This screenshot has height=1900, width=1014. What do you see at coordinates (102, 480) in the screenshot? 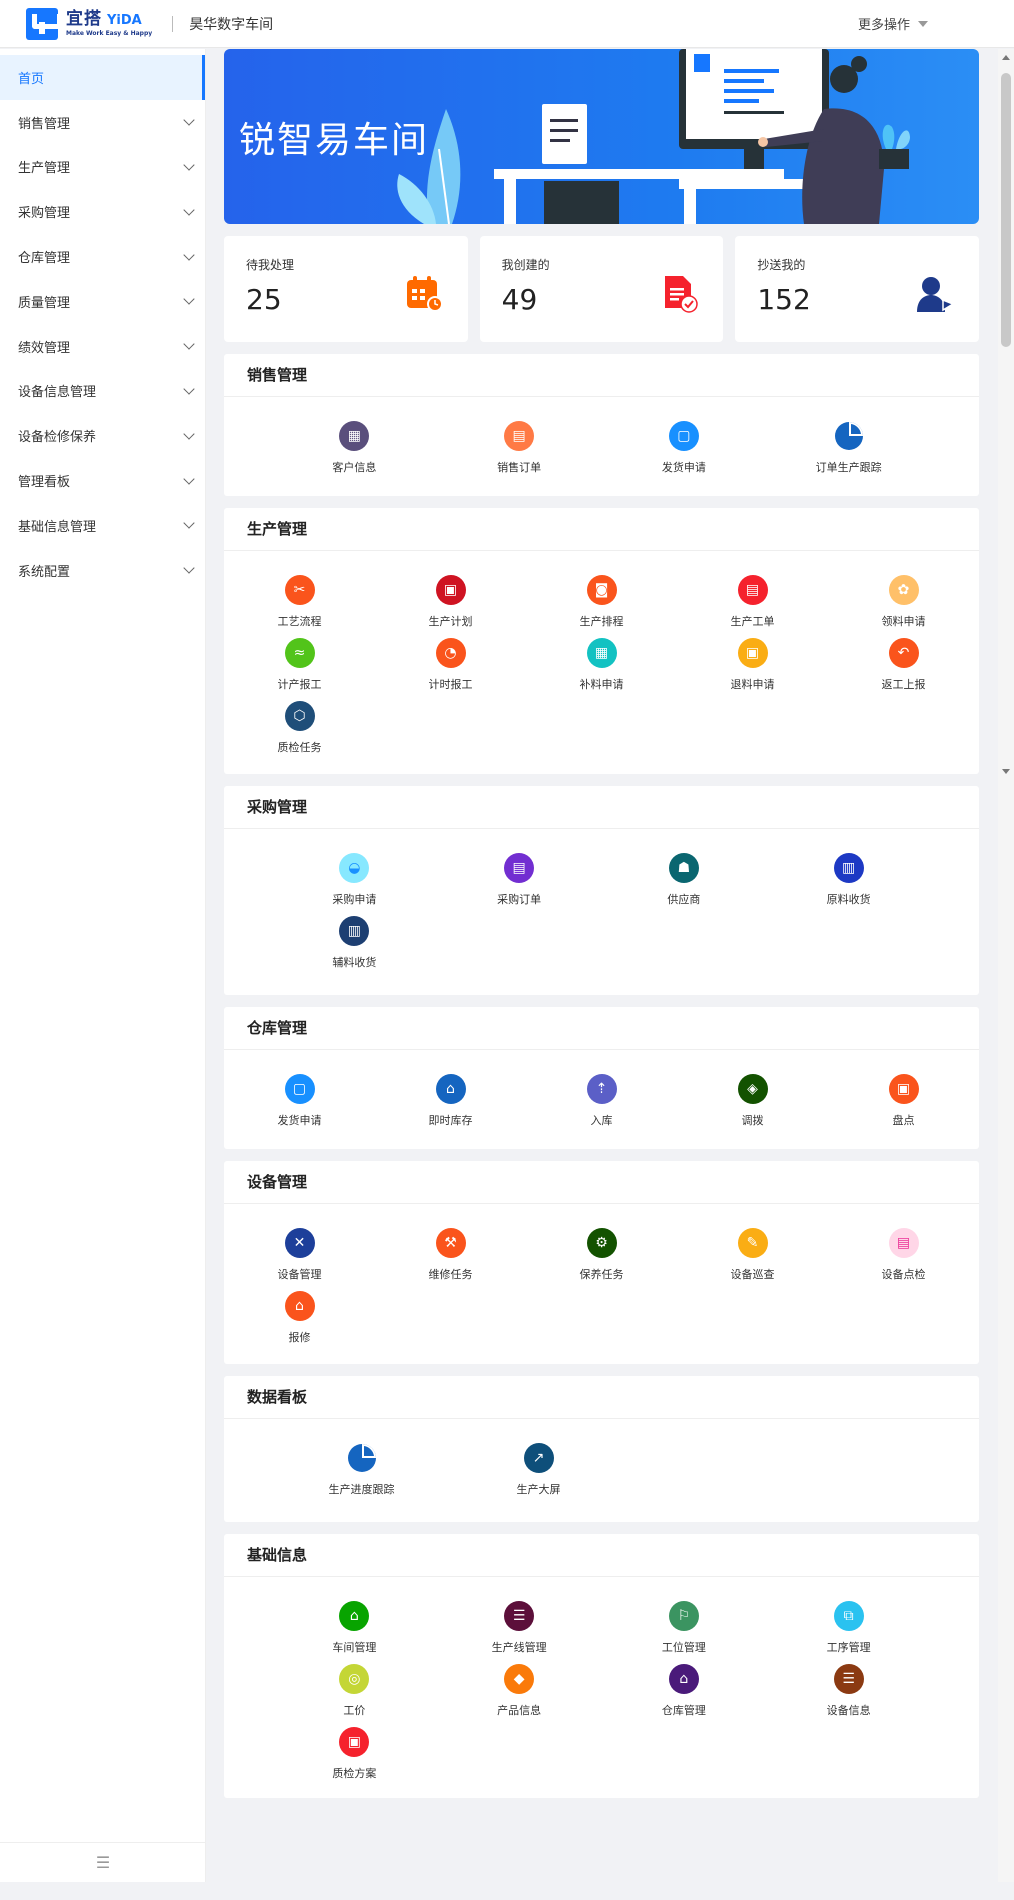
I see `sidebar-item-dashboard: 管理看板` at bounding box center [102, 480].